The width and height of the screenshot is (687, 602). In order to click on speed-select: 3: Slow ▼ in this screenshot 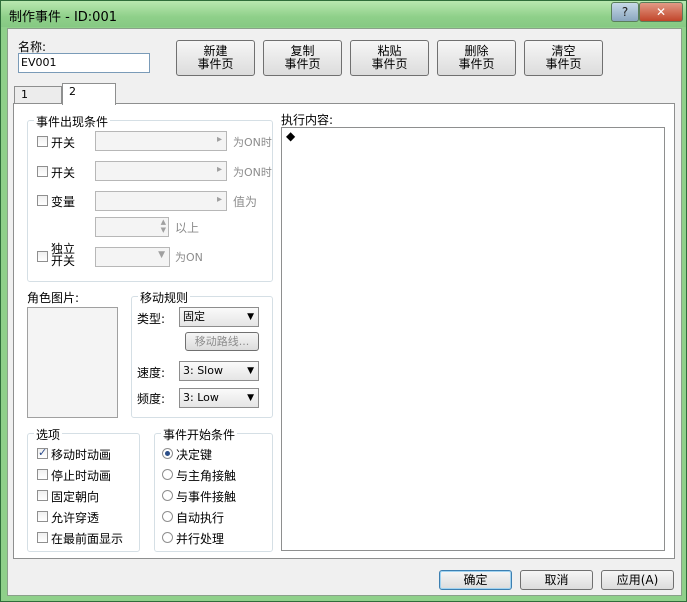, I will do `click(219, 371)`.